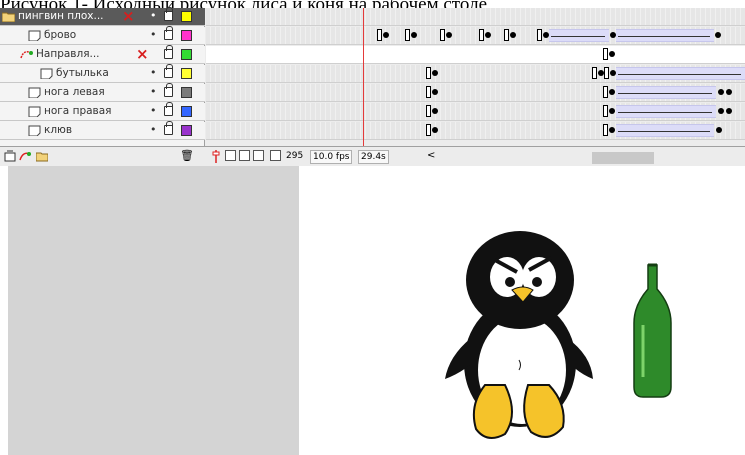  Describe the element at coordinates (25, 156) in the screenshot. I see `add-guide-icon` at that location.